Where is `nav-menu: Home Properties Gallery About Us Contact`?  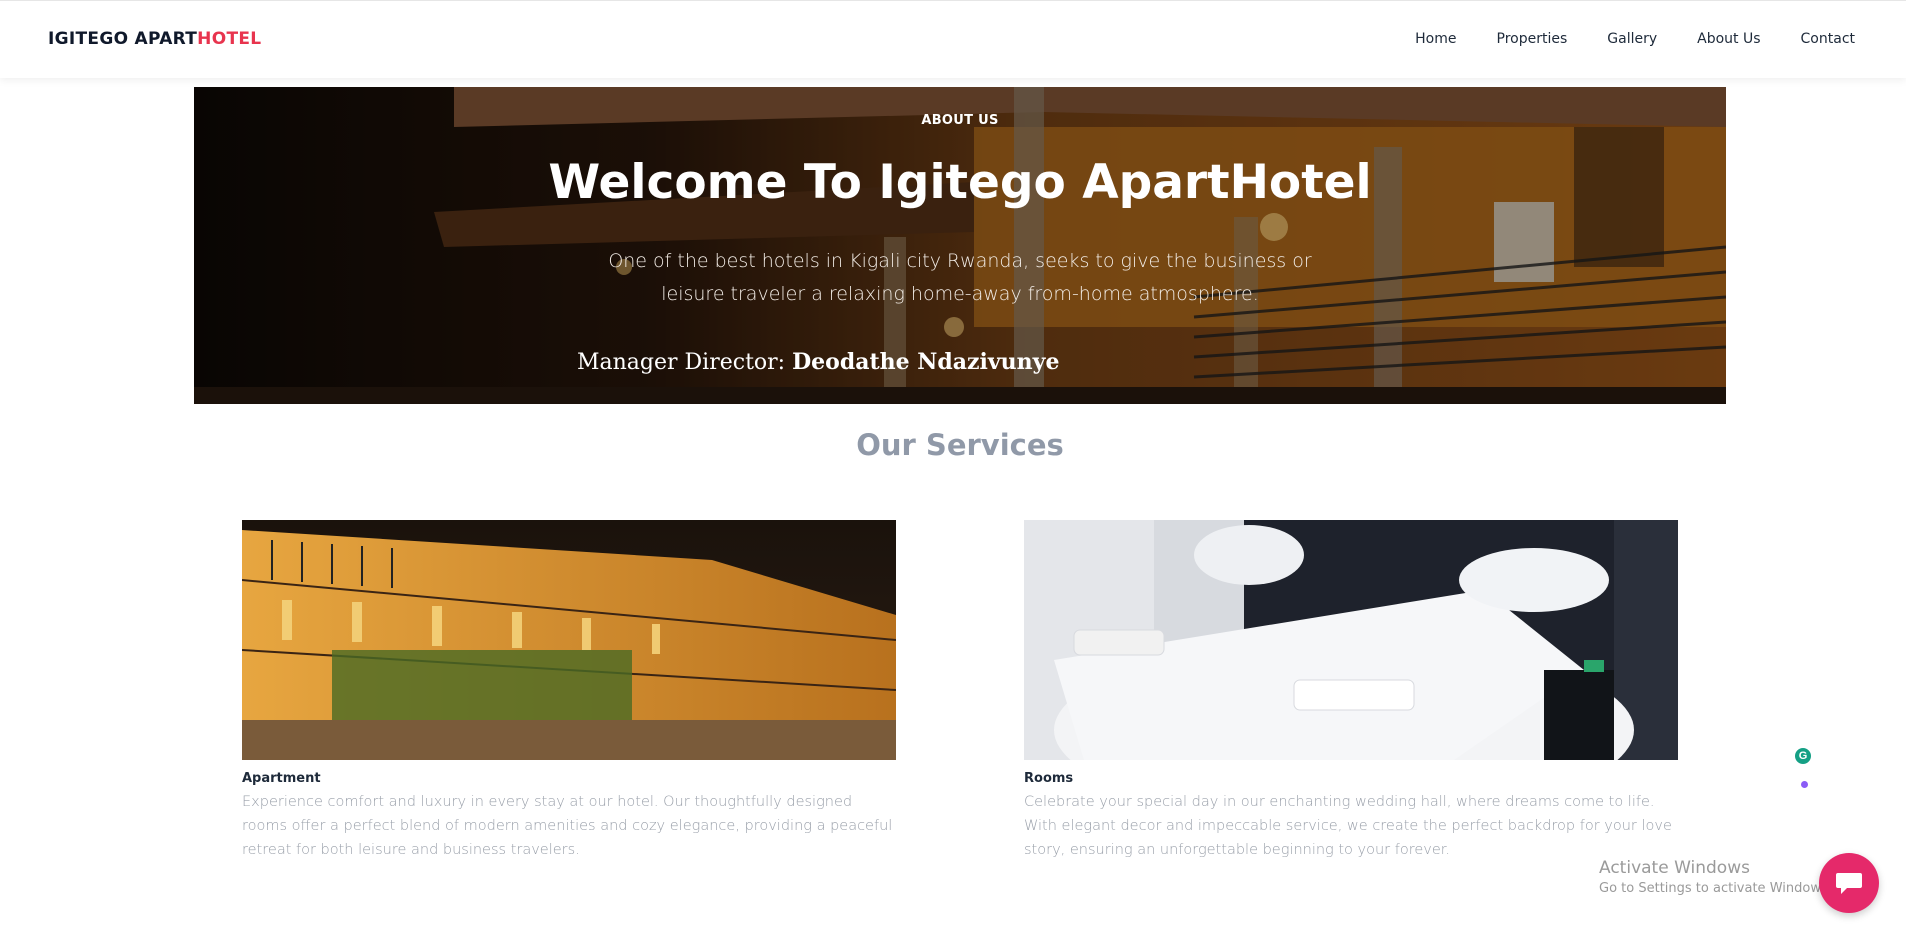
nav-menu: Home Properties Gallery About Us Contact is located at coordinates (1615, 39).